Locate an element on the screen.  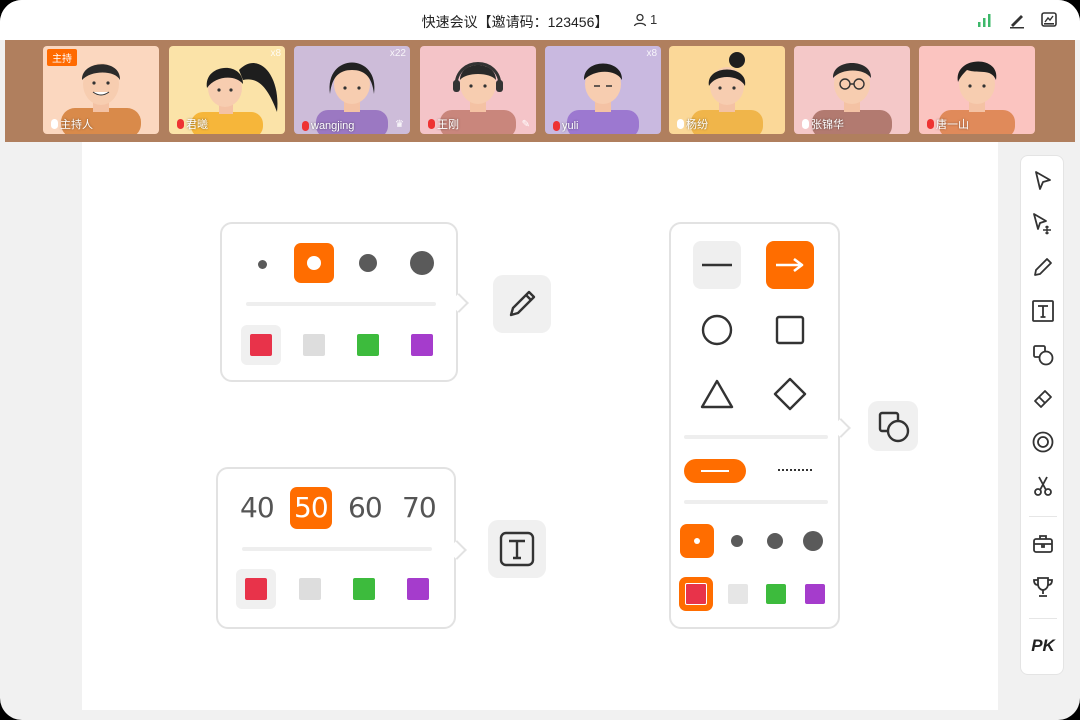
participant-count-value: 1 is located at coordinates (654, 19).